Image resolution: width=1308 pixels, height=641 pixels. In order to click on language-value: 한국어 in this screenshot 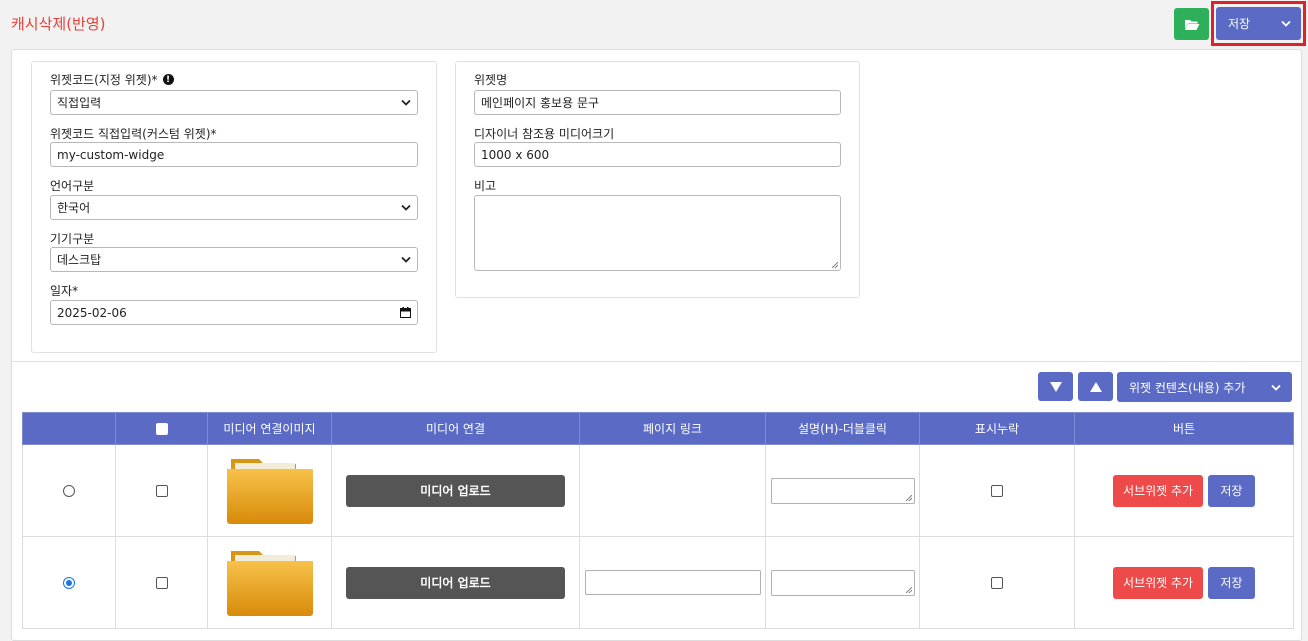, I will do `click(74, 208)`.